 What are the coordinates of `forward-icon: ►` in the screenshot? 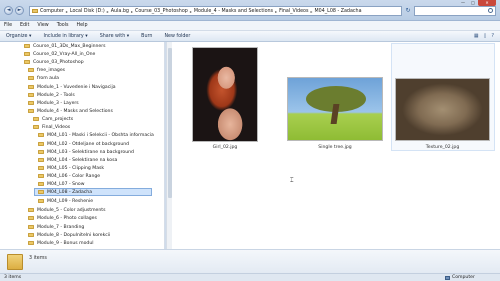 It's located at (19, 10).